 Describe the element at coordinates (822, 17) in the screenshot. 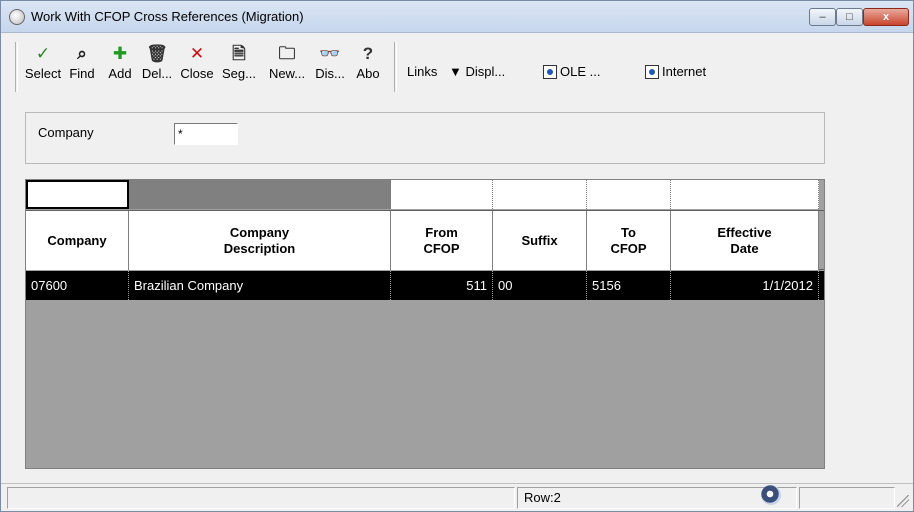

I see `minimize-button: –` at that location.